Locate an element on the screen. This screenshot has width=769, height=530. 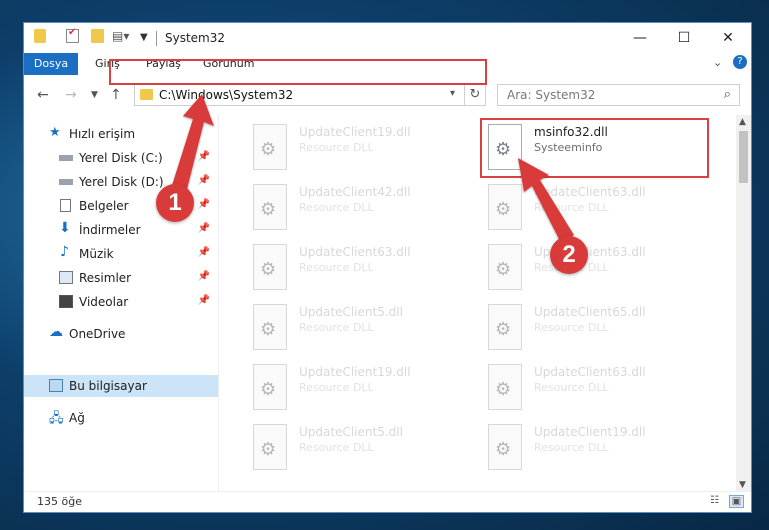
callout-arrows is located at coordinates (371, 168).